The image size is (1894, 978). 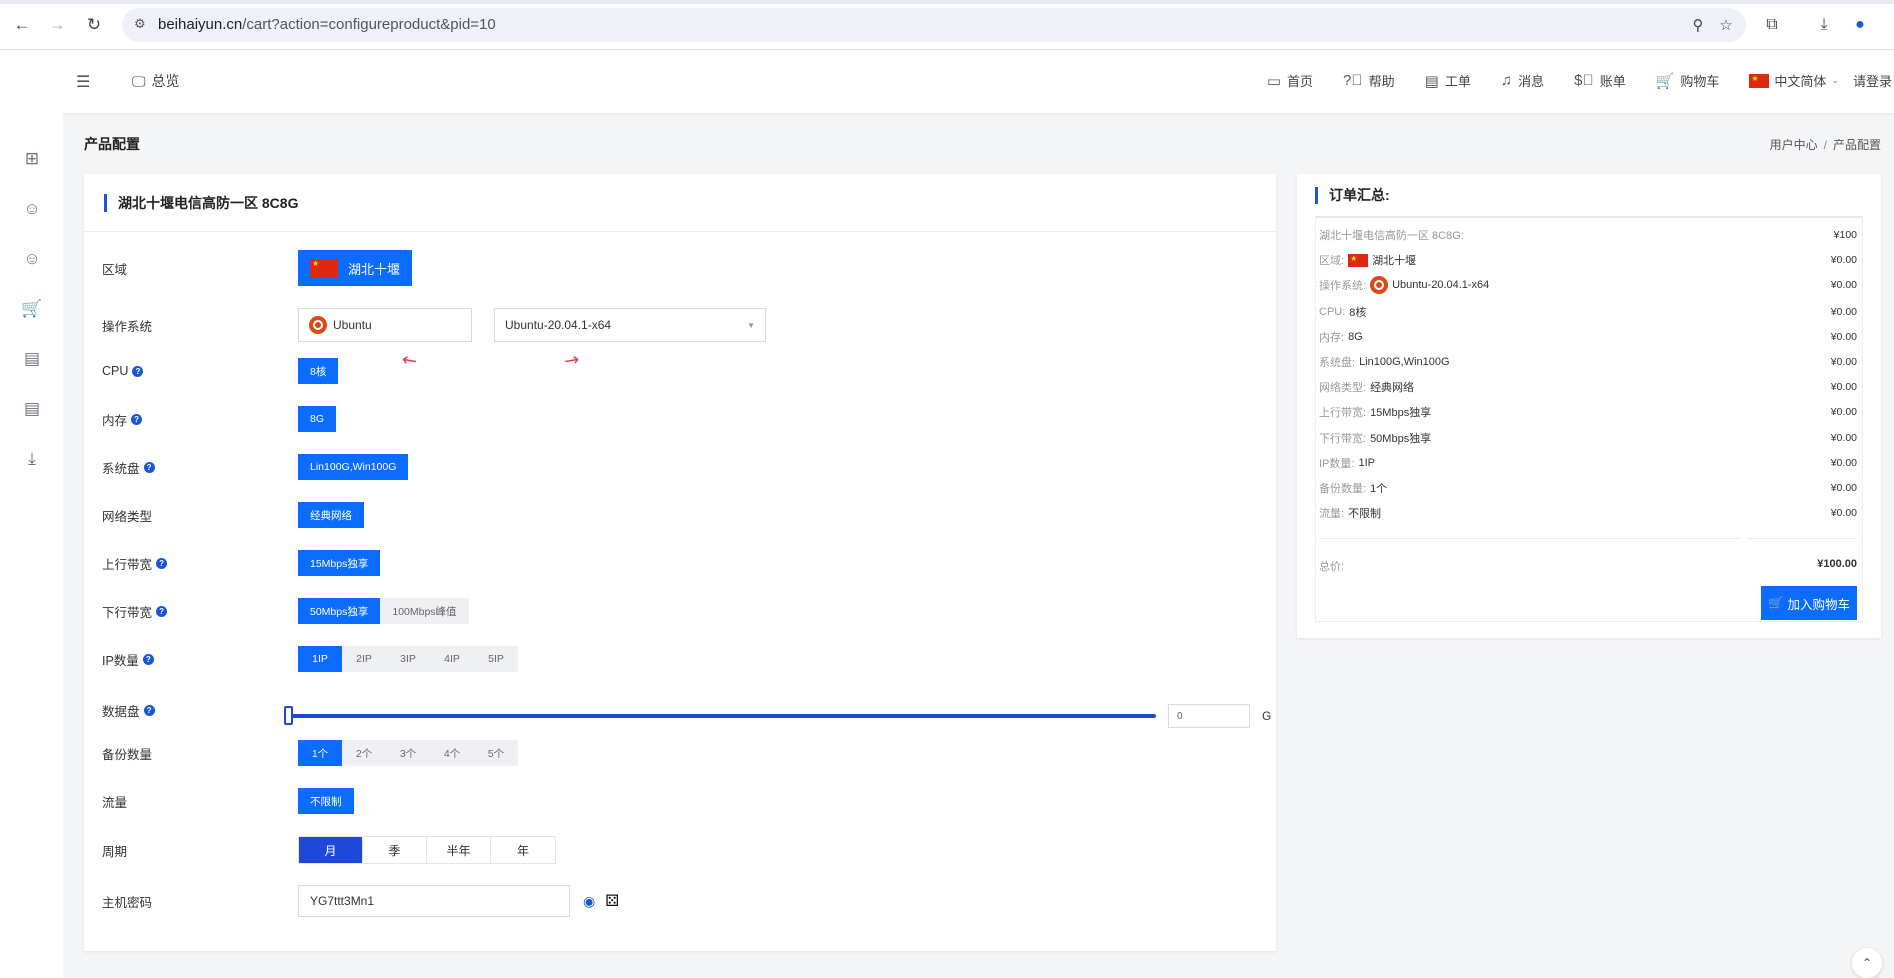 I want to click on nav-ticket: ▤ 工单, so click(x=1448, y=80).